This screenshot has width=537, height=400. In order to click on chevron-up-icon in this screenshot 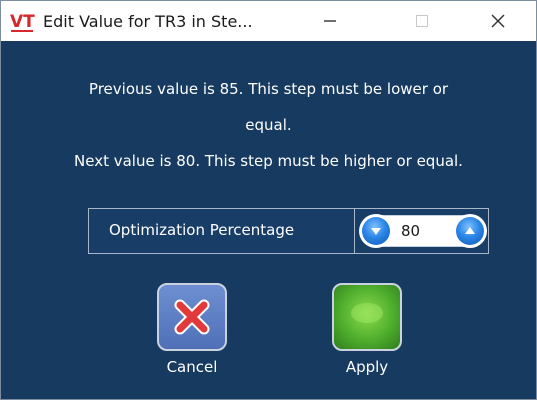, I will do `click(470, 230)`.